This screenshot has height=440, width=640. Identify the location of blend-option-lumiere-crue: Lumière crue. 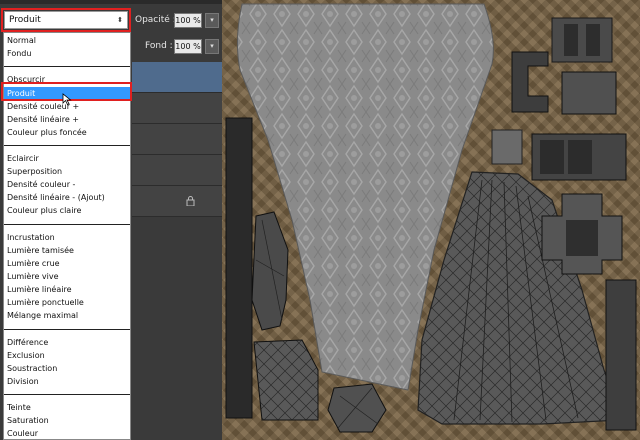
(67, 263).